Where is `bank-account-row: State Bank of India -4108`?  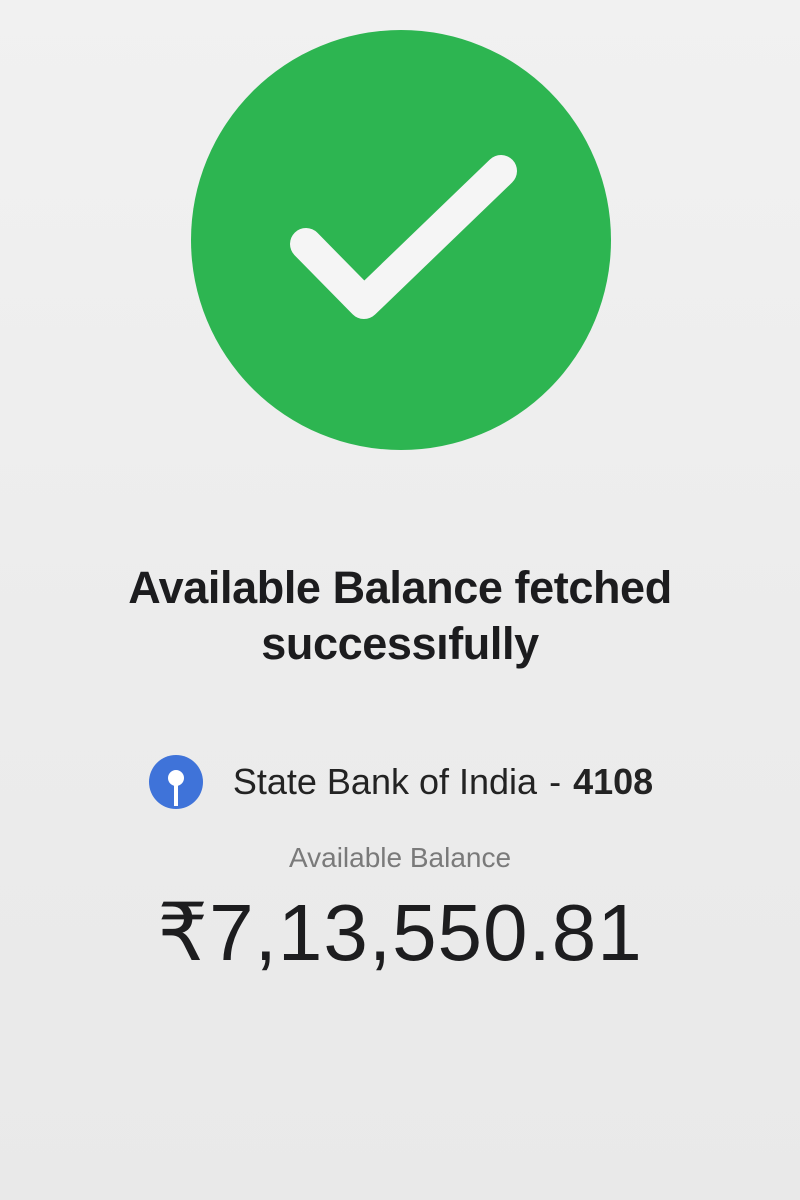
bank-account-row: State Bank of India -4108 is located at coordinates (400, 782).